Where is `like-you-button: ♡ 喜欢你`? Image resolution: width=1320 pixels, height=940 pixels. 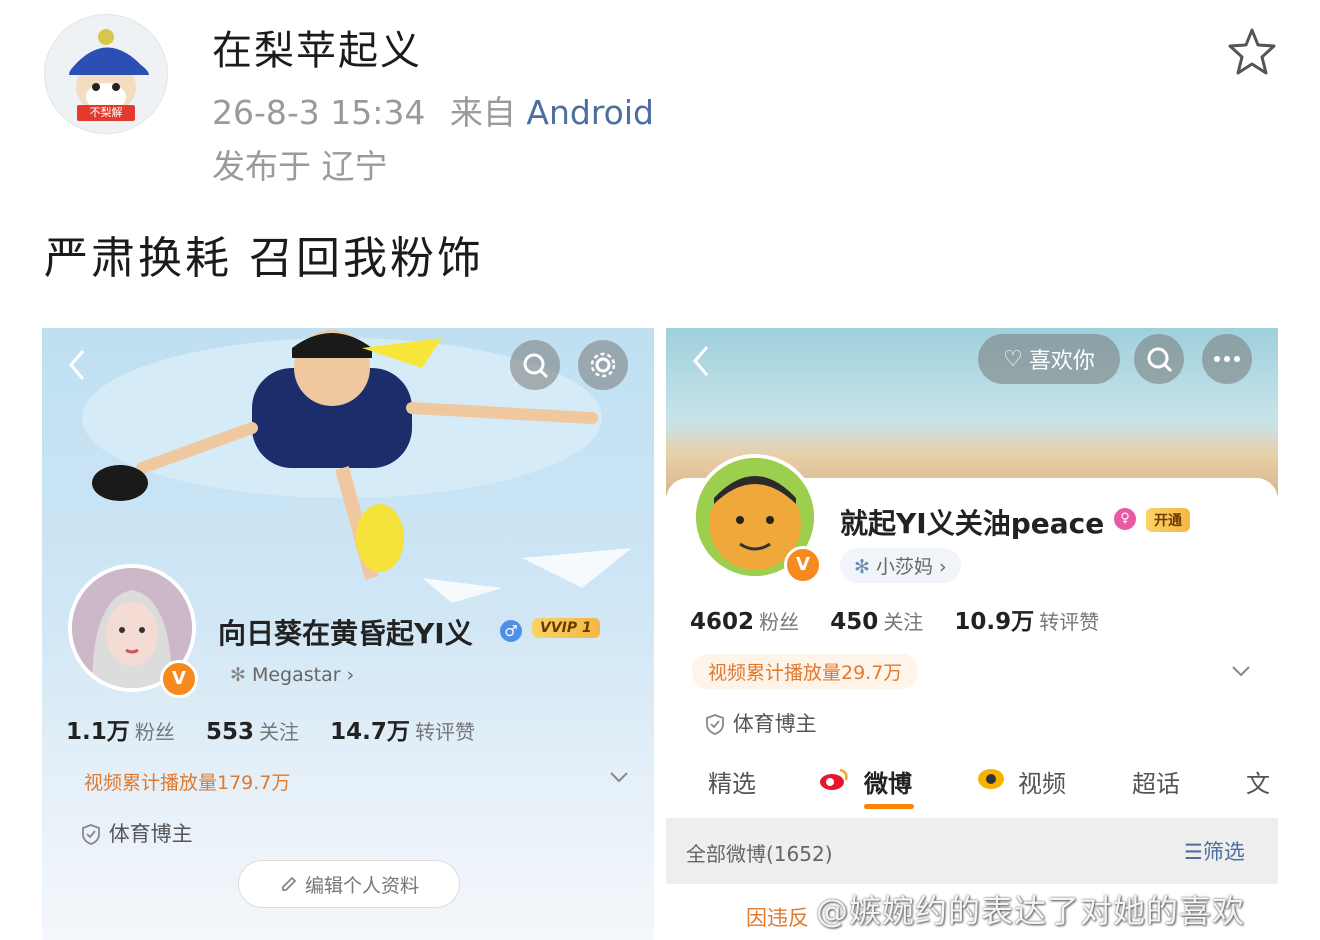
like-you-button: ♡ 喜欢你 is located at coordinates (1049, 359).